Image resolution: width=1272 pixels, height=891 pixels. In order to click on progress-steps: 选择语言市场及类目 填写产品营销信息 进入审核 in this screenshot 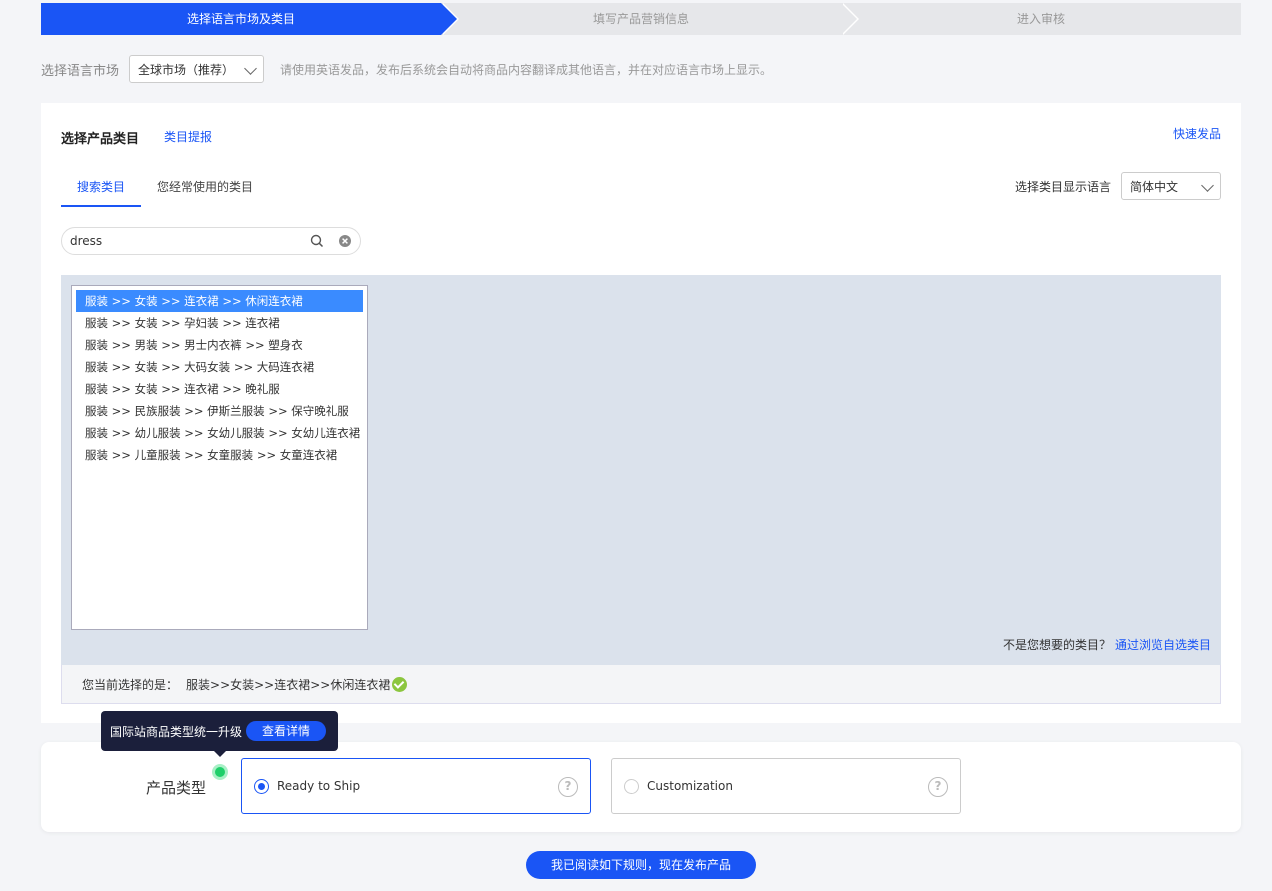, I will do `click(641, 19)`.